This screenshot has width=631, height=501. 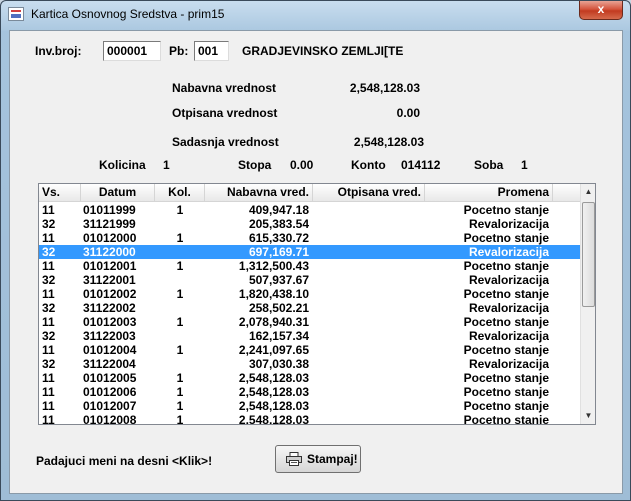 I want to click on table-row: 11 01012002 1 1,820,438.10 Pocetno stanje, so click(x=309, y=294).